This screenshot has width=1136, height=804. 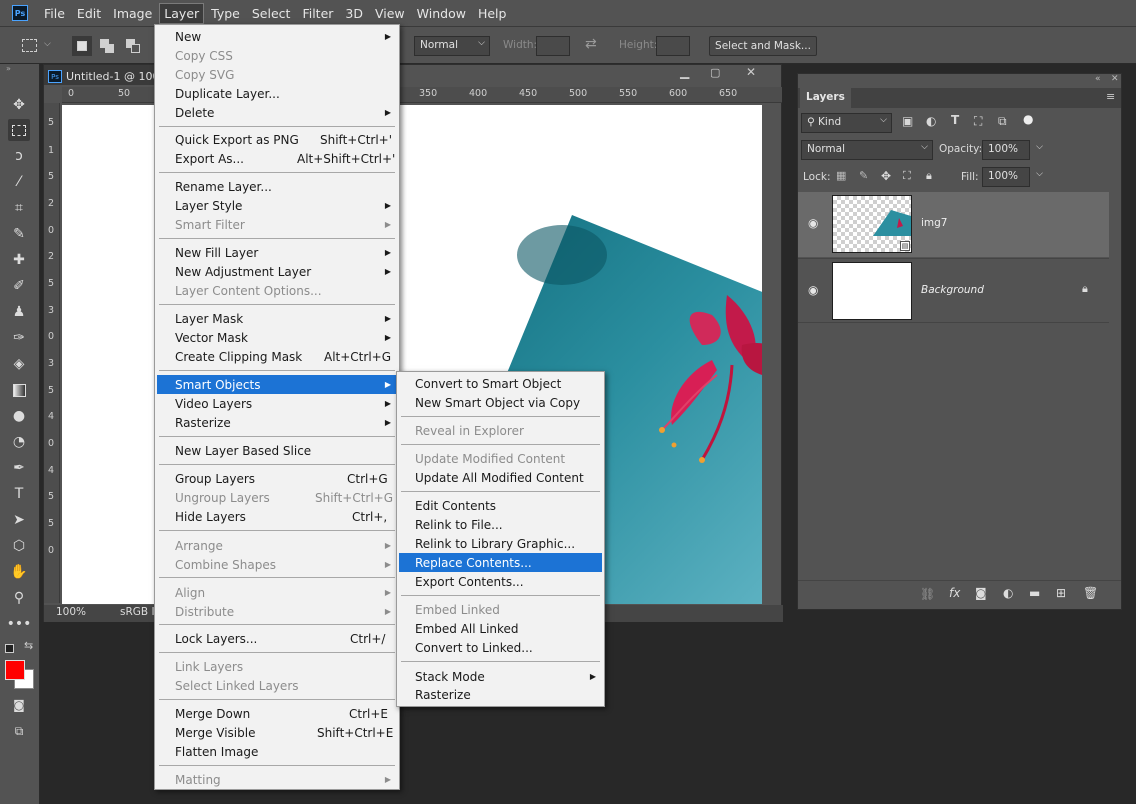 I want to click on menu-item-flatten-image: Flatten Image, so click(x=277, y=751).